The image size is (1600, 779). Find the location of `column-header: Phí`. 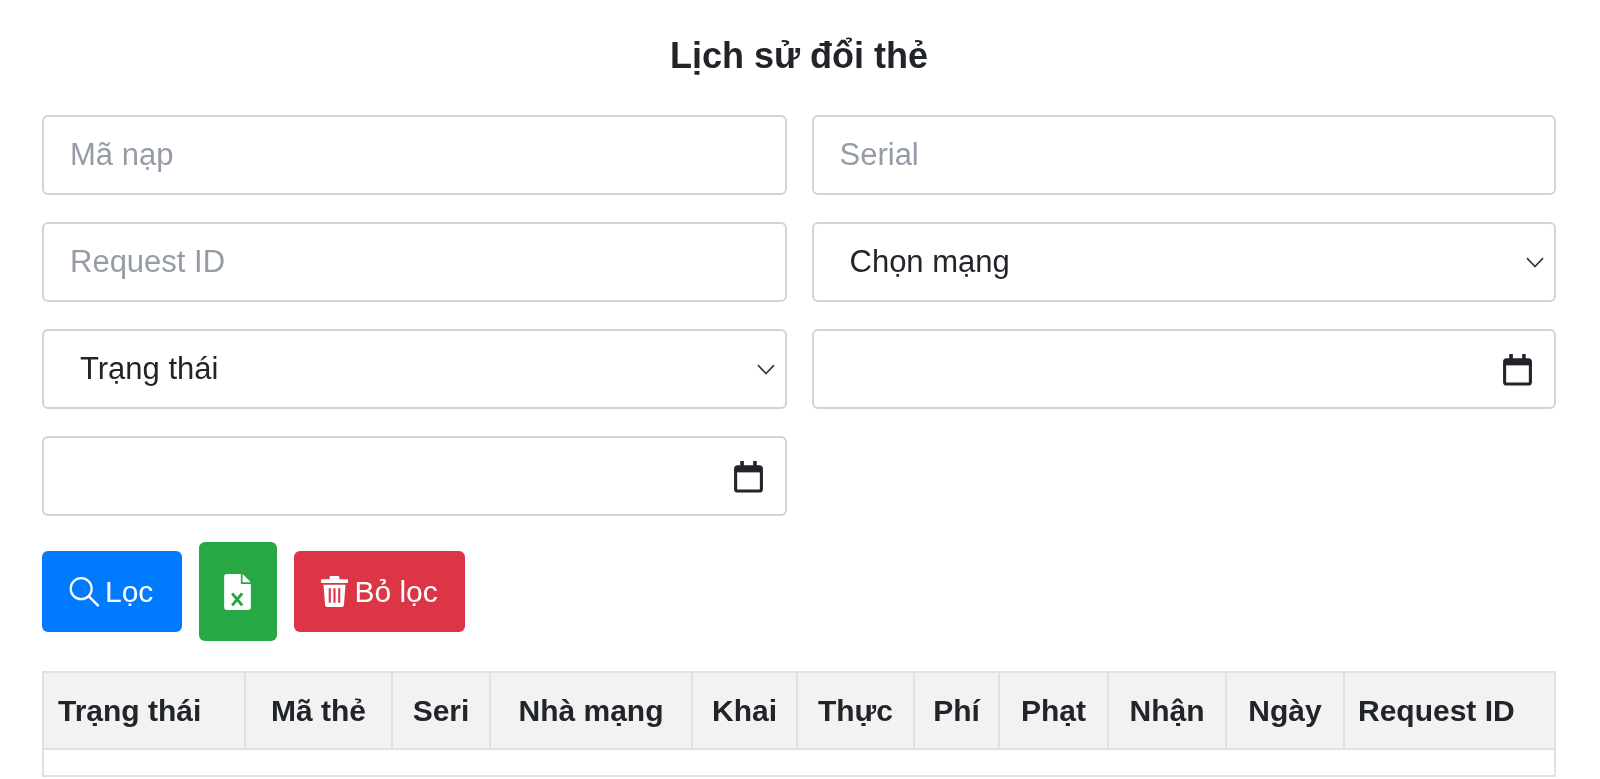

column-header: Phí is located at coordinates (956, 710).